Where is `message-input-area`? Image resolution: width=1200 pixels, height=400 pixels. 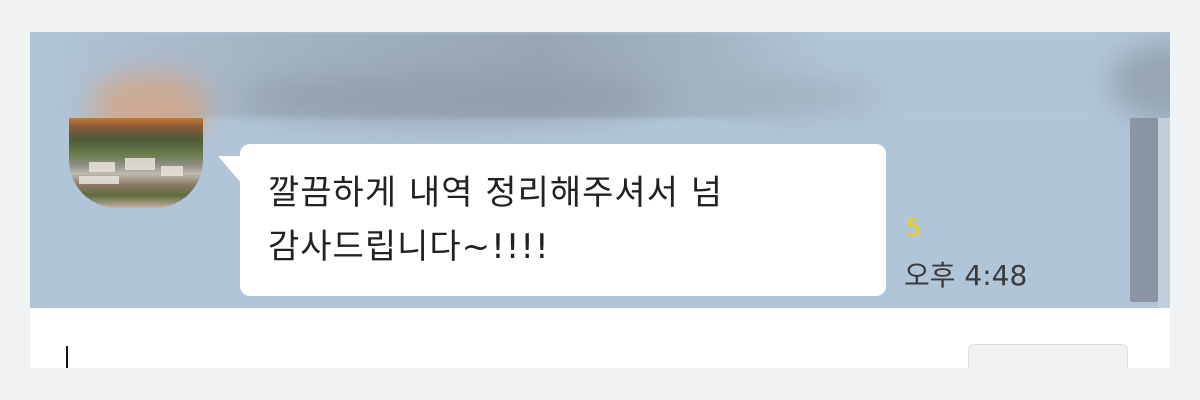 message-input-area is located at coordinates (600, 338).